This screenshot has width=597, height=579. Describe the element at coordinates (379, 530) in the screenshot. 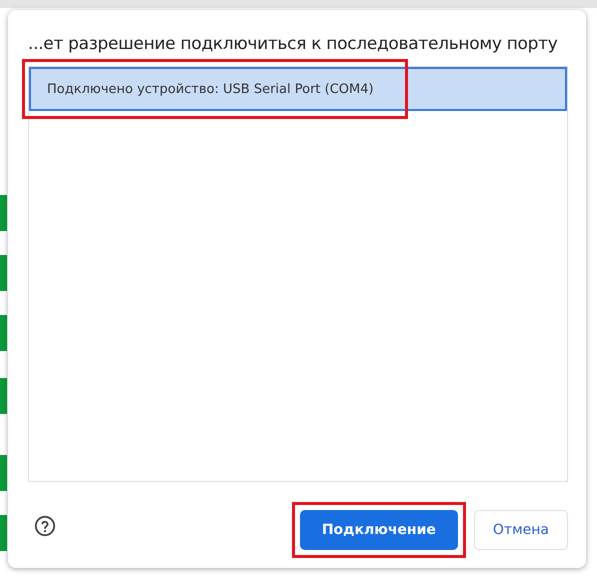

I see `dialog-button: Подключение` at that location.